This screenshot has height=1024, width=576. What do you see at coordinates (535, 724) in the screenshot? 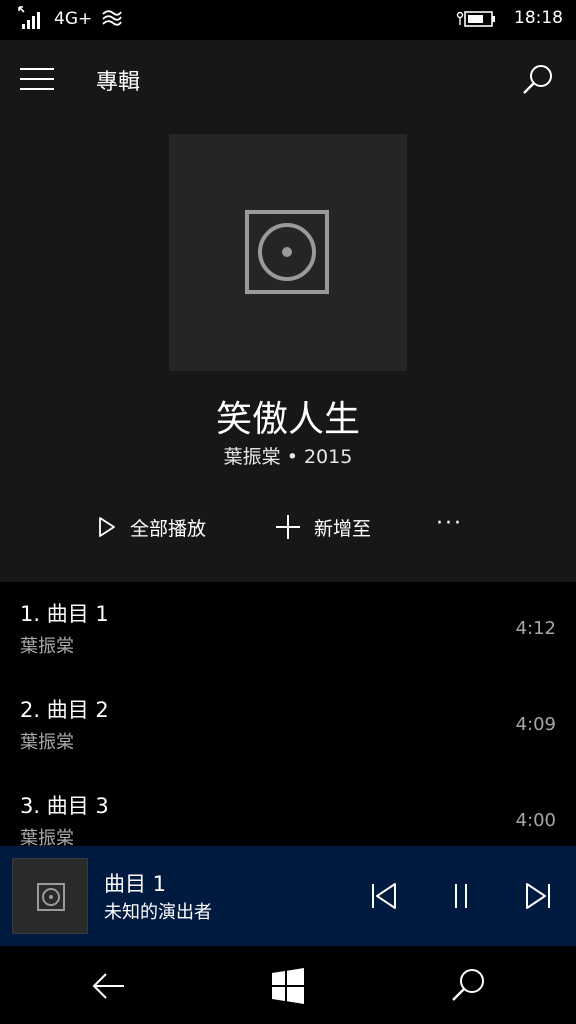
I see `track-duration: 4:09` at bounding box center [535, 724].